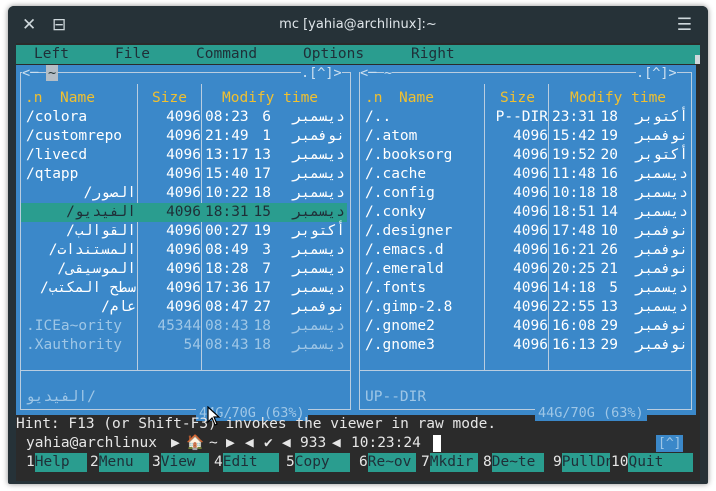 The image size is (716, 491). I want to click on file-row: /.booksorg 4096 19:52 20 أكتوبر, so click(525, 155).